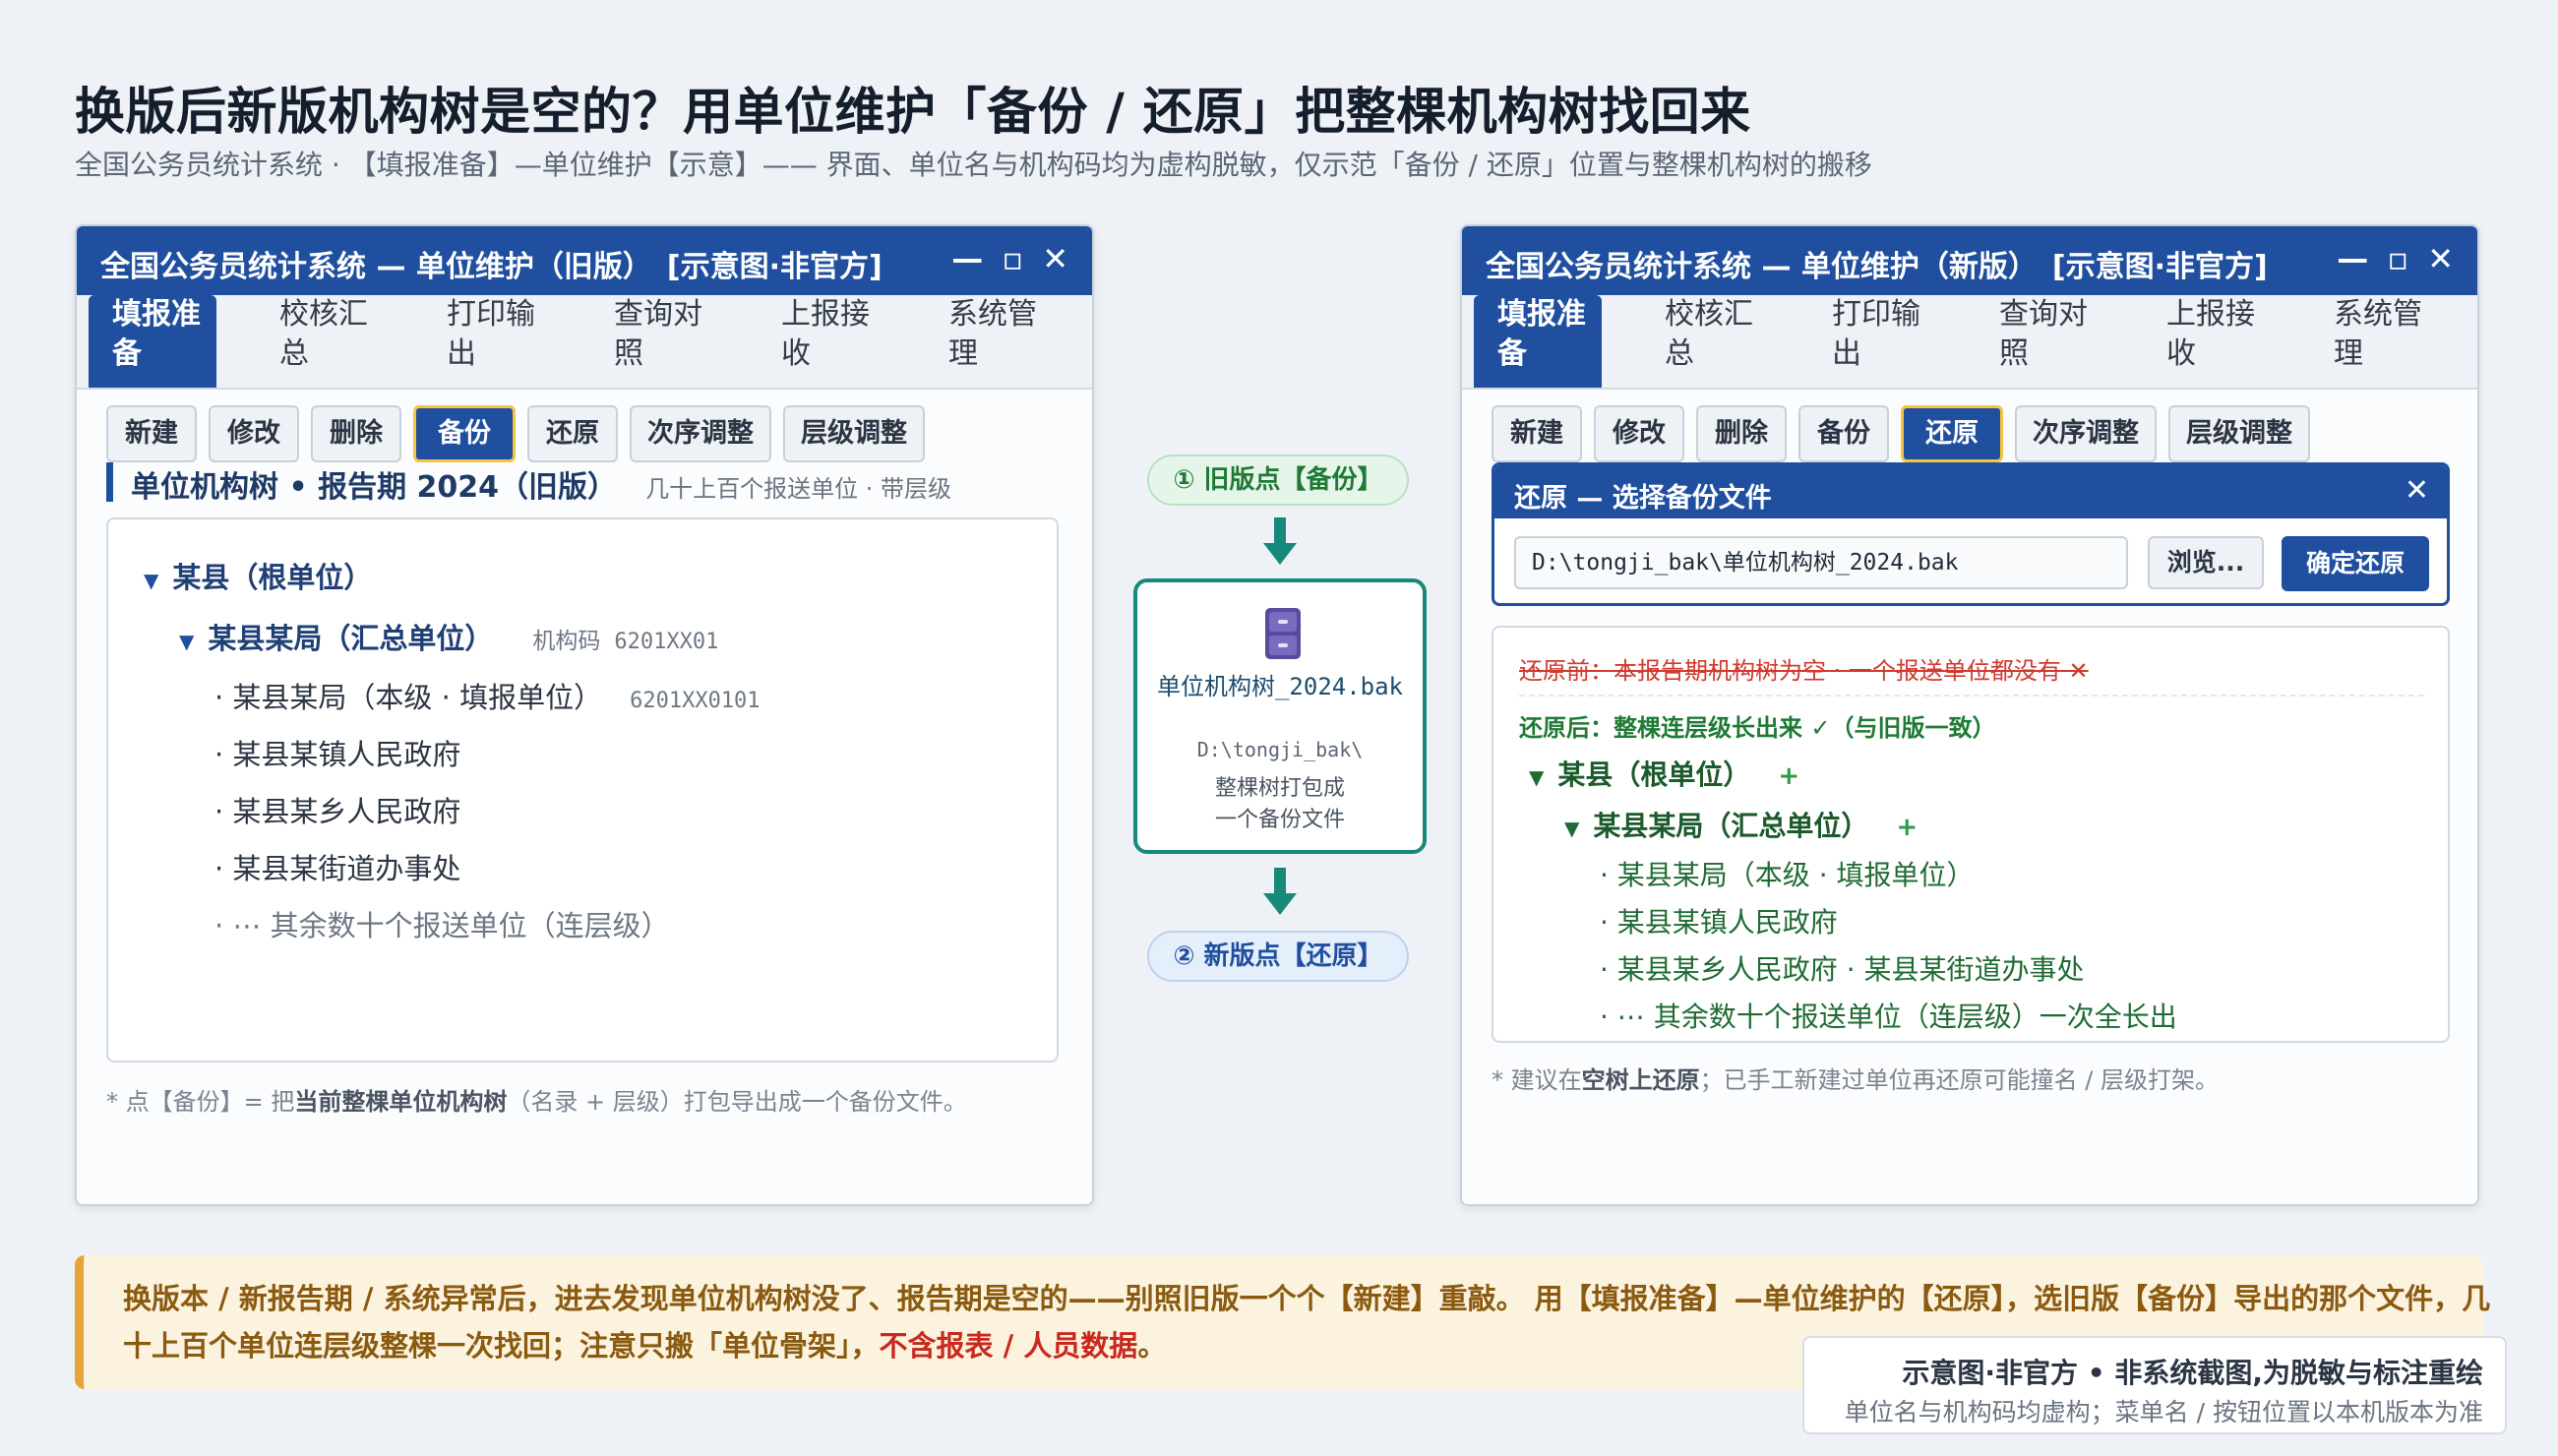 The image size is (2558, 1456). I want to click on tree-summary-node: ▼ 某县某局（汇总单位） 机构码 6201XX01, so click(448, 636).